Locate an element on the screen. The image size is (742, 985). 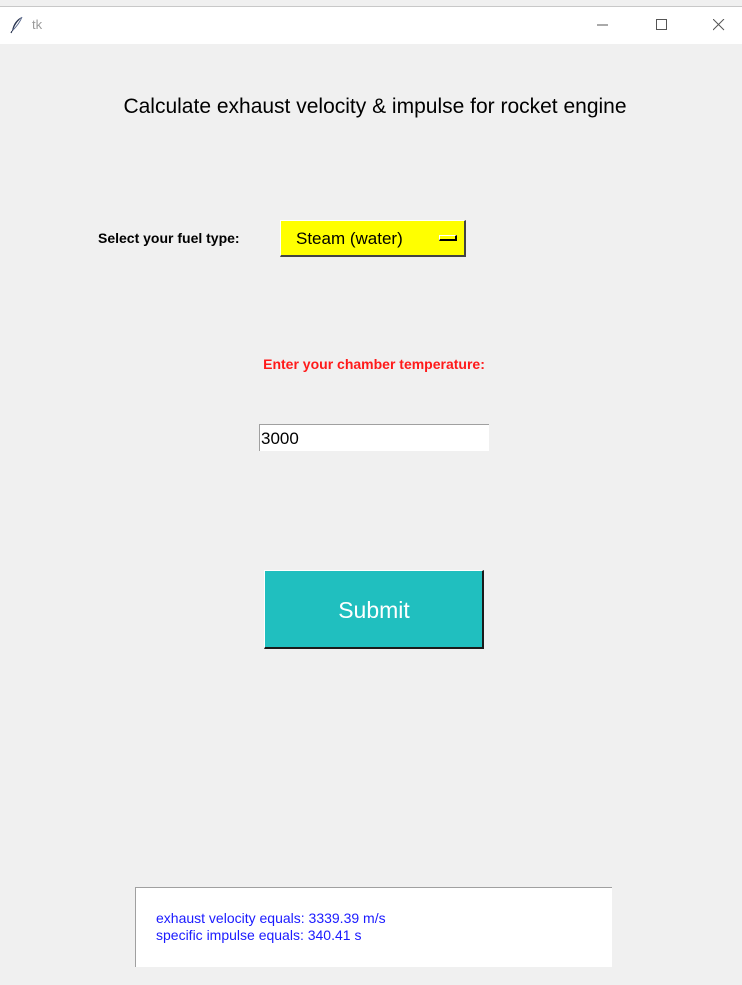
fuel-type-selected-value: Steam (water) is located at coordinates (349, 238).